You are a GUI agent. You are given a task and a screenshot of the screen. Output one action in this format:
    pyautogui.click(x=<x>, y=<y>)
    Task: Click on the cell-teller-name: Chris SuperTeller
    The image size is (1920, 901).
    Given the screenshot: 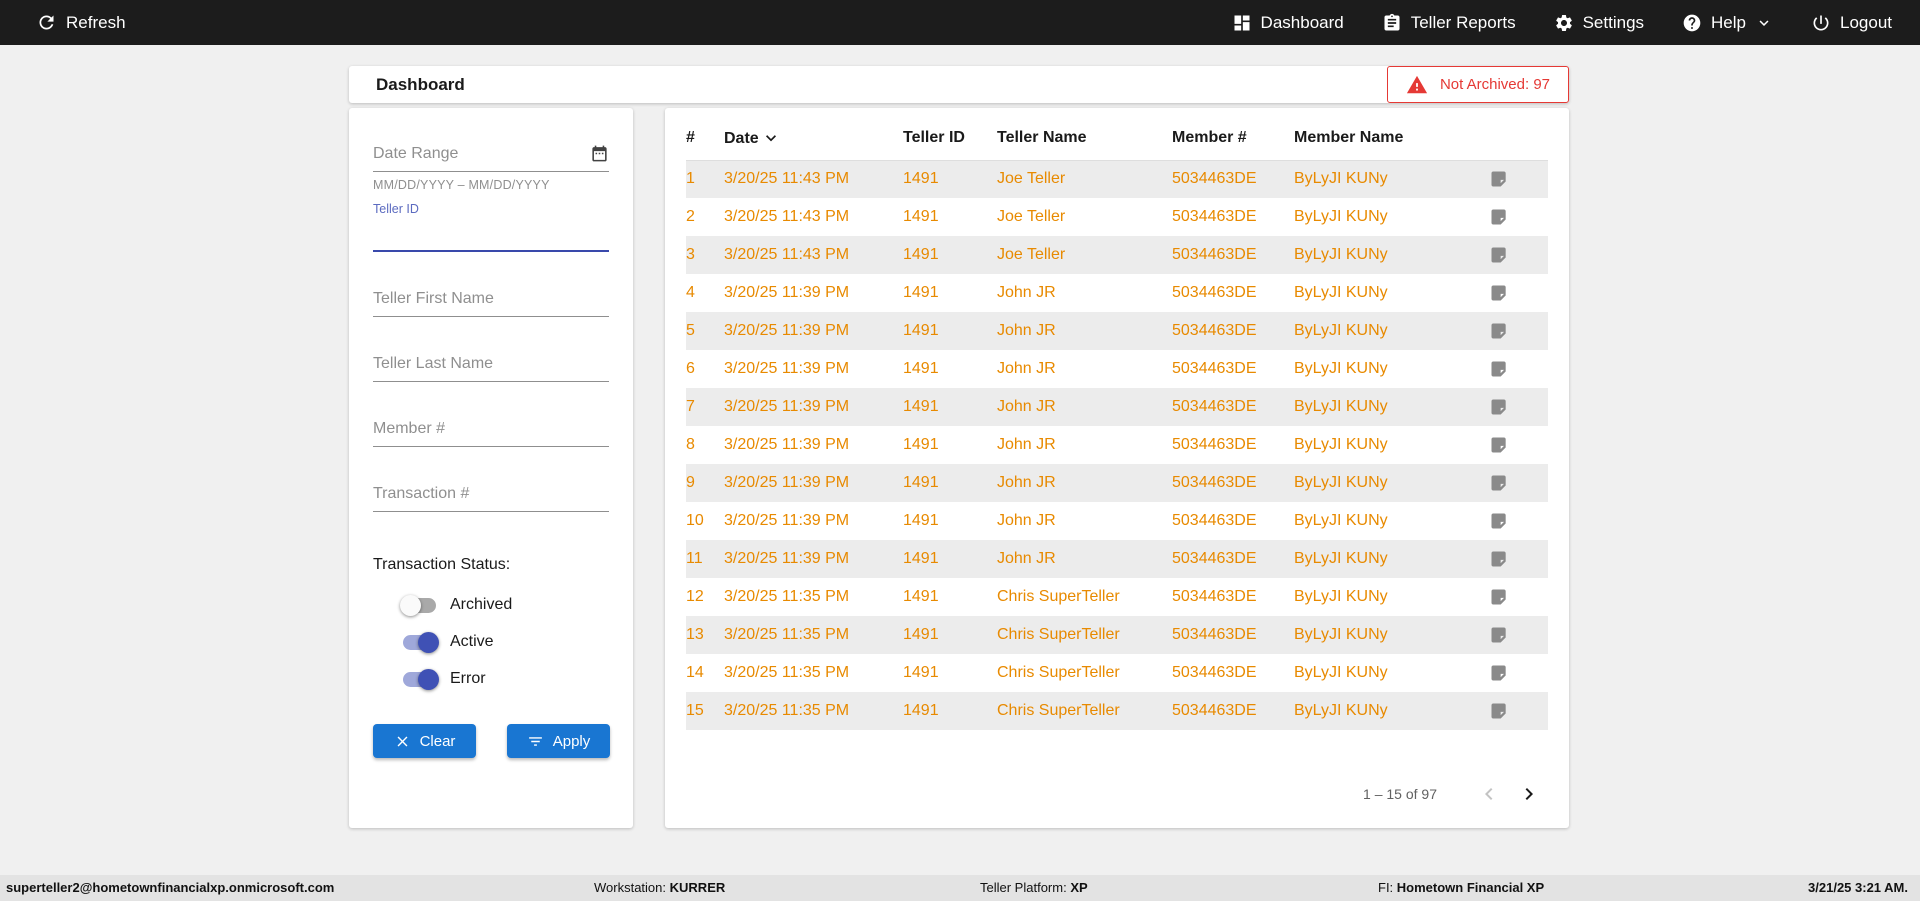 What is the action you would take?
    pyautogui.click(x=1058, y=596)
    